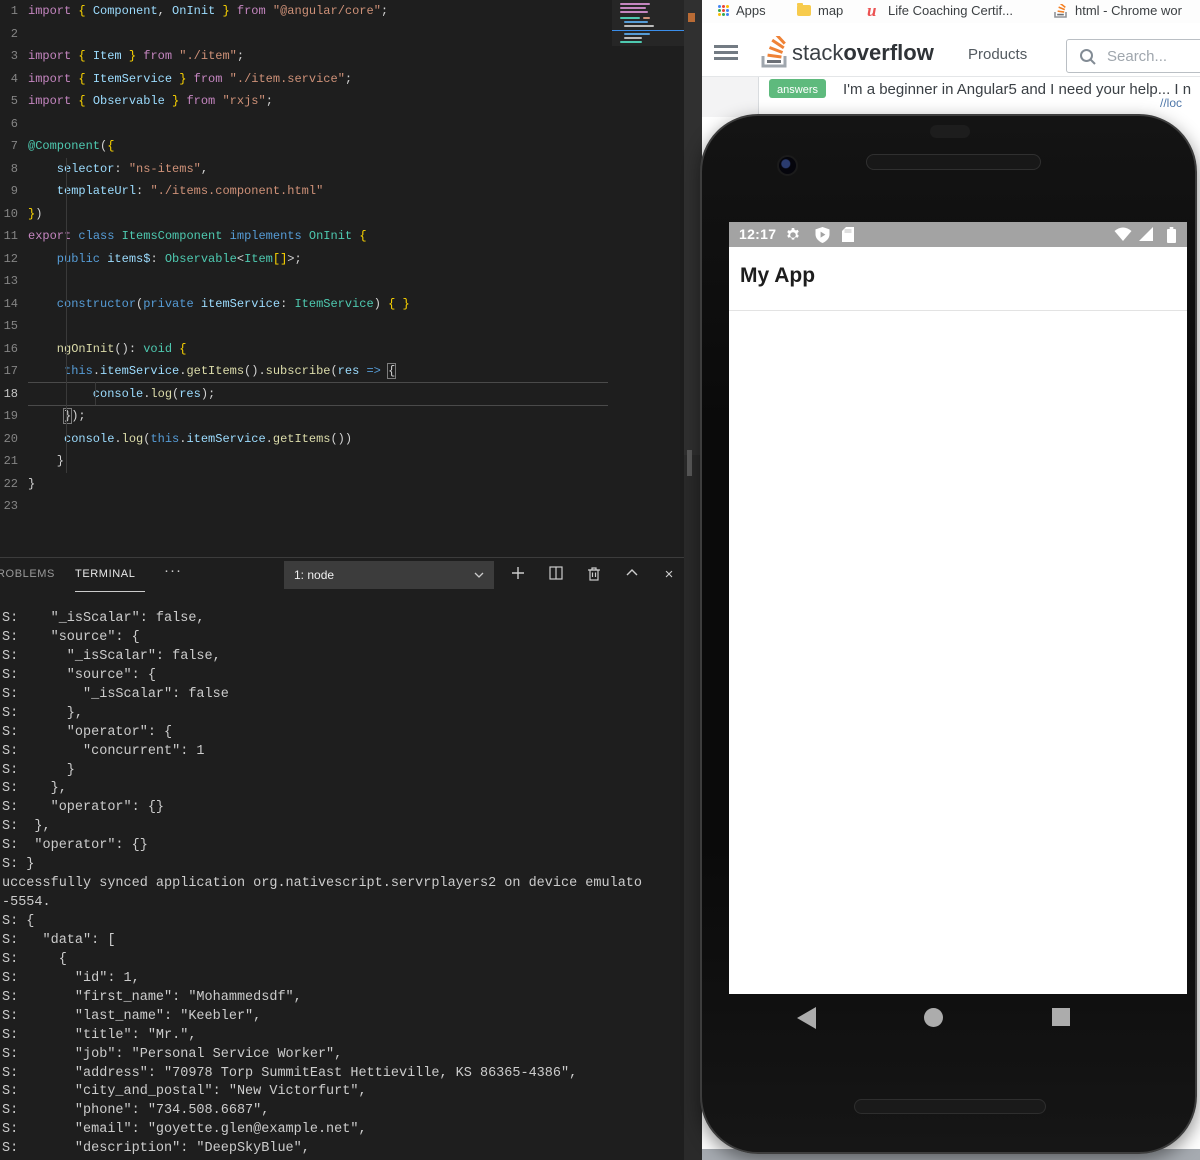 Image resolution: width=1200 pixels, height=1160 pixels. What do you see at coordinates (1061, 1017) in the screenshot?
I see `nav-recents-icon` at bounding box center [1061, 1017].